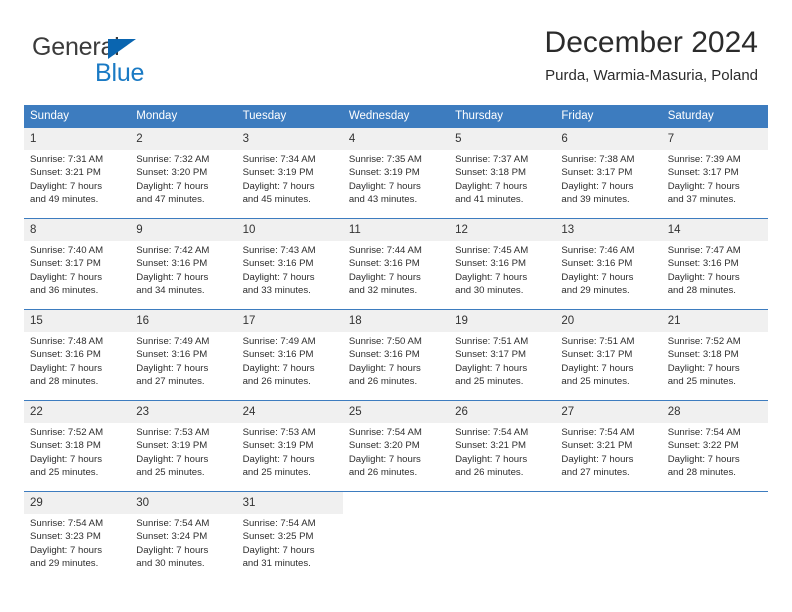 The image size is (792, 612). What do you see at coordinates (183, 412) in the screenshot?
I see `day-number: 23` at bounding box center [183, 412].